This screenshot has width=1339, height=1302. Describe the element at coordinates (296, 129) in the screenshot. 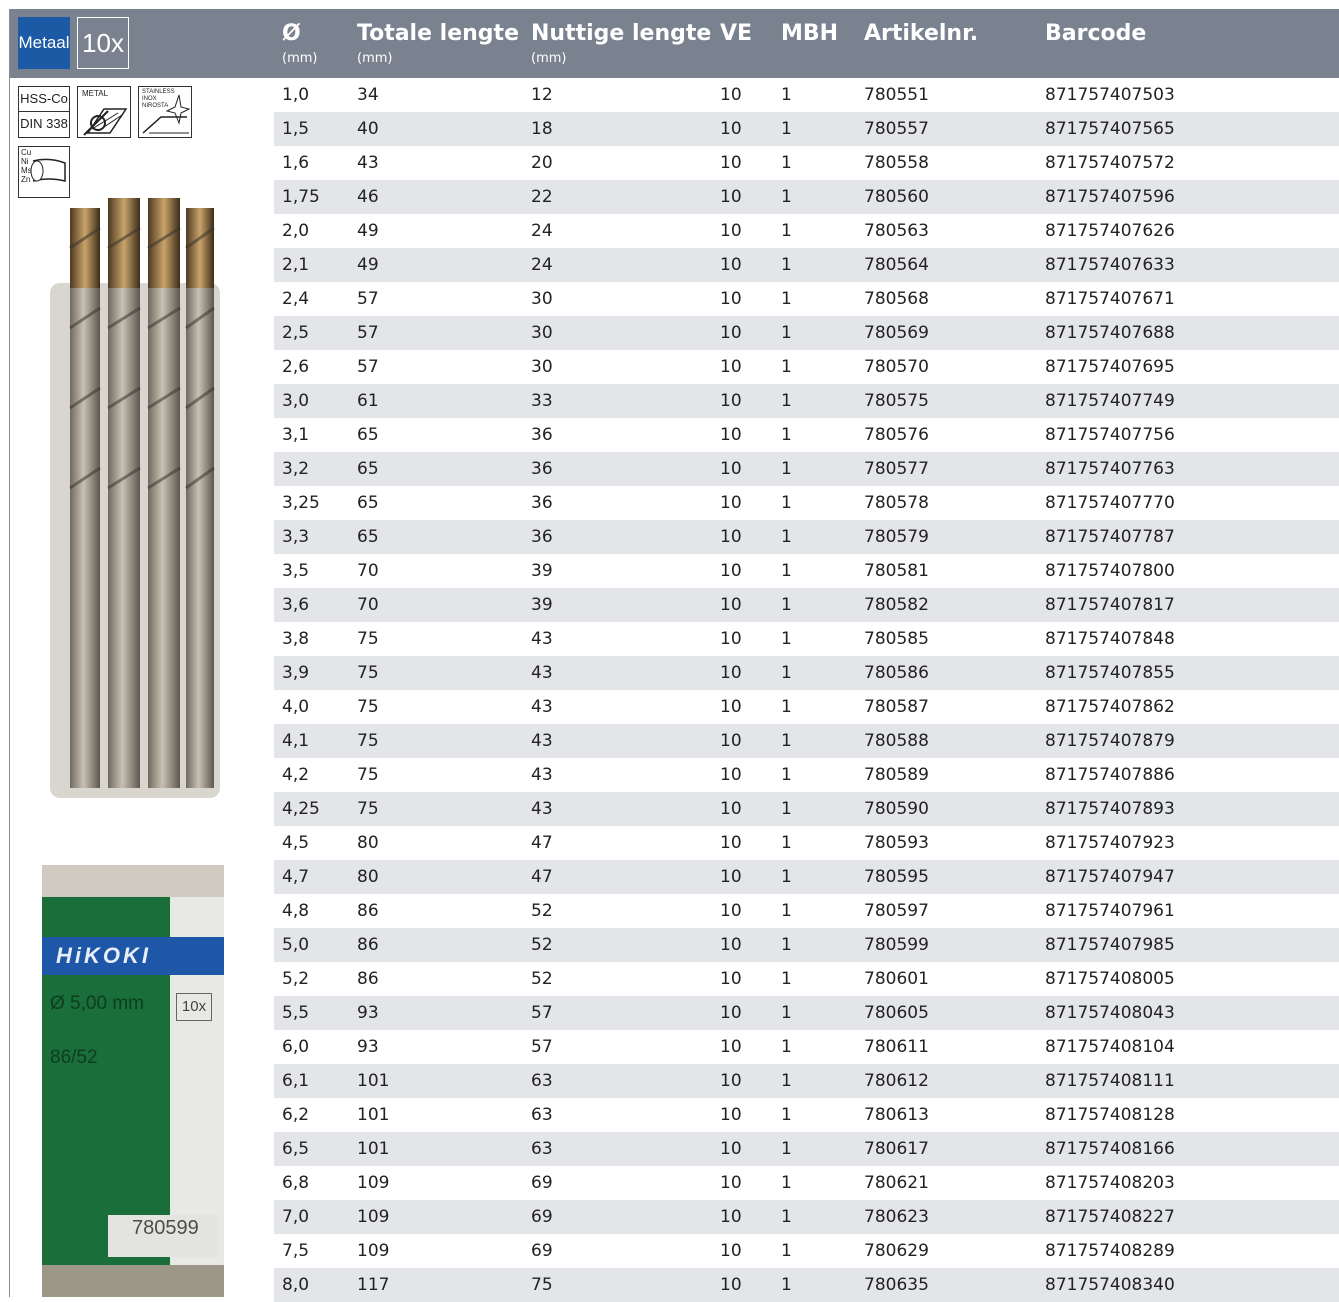

I see `diameter-cell: 1,5` at that location.